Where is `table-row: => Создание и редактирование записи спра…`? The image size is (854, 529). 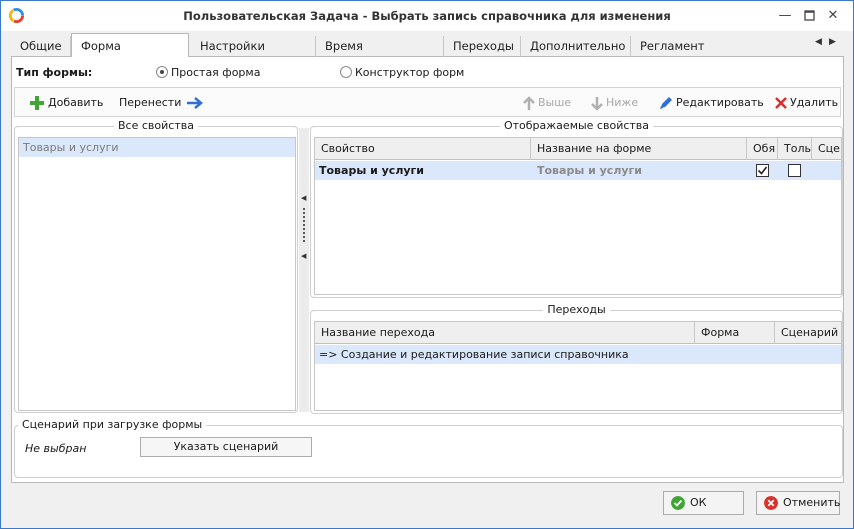 table-row: => Создание и редактирование записи спра… is located at coordinates (578, 354).